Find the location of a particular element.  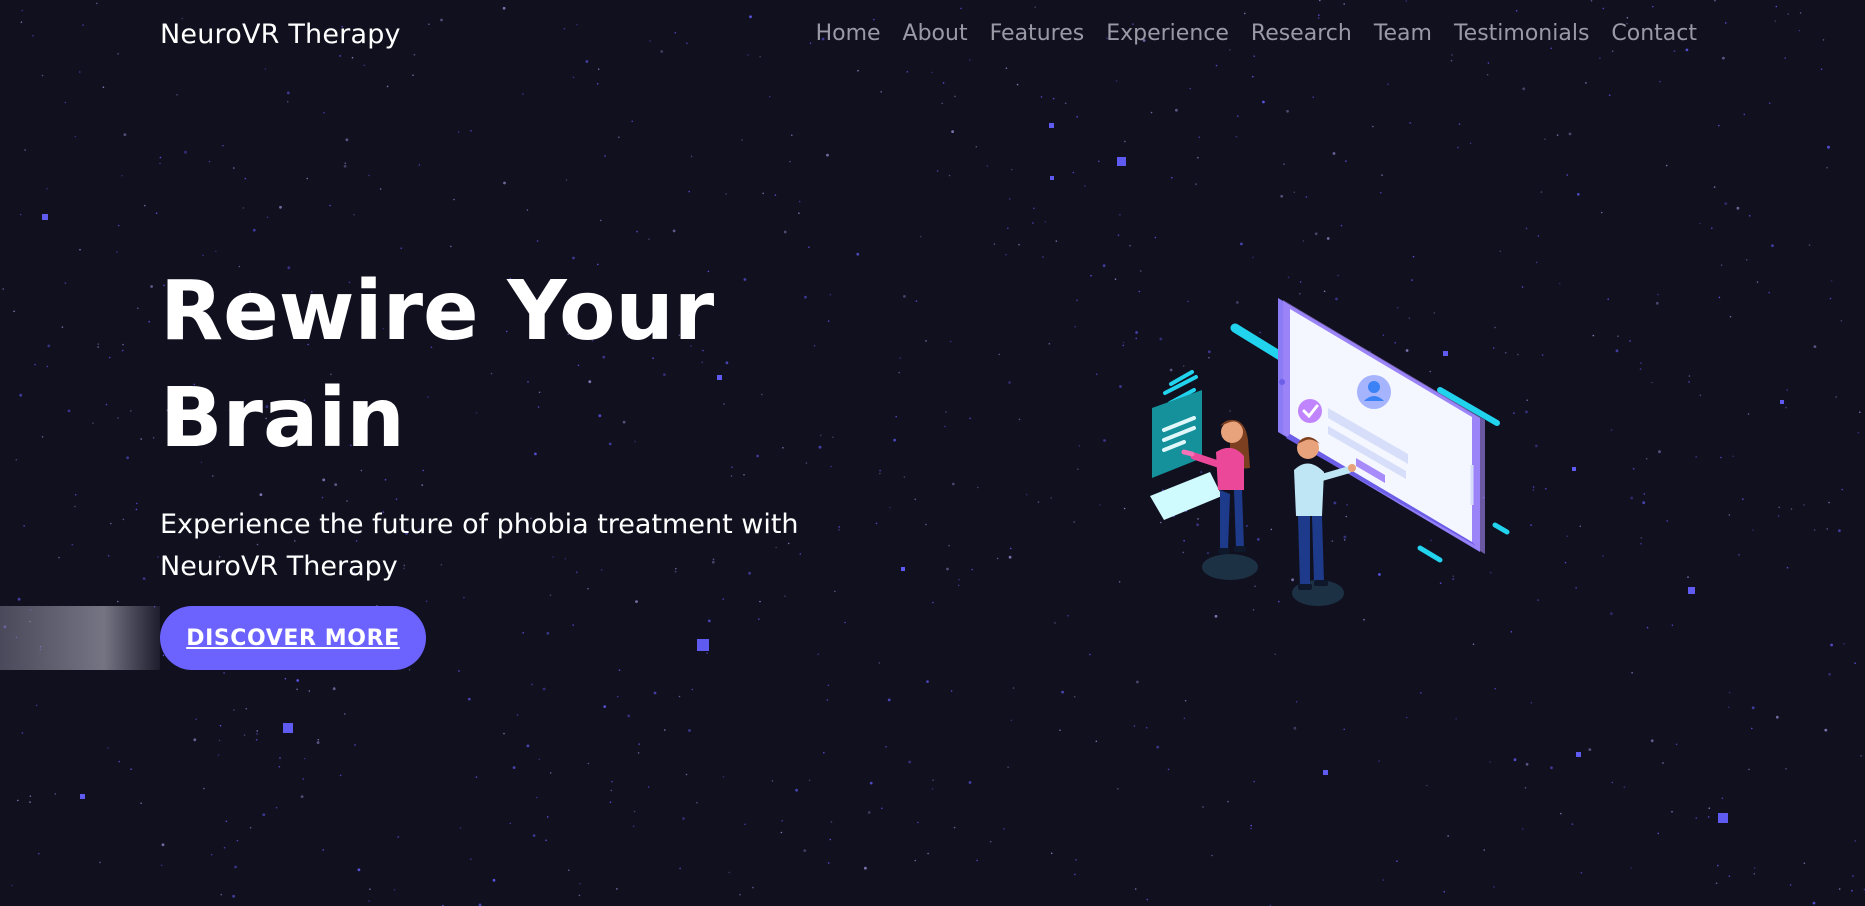

nav-link-contact: Contact is located at coordinates (1654, 33).